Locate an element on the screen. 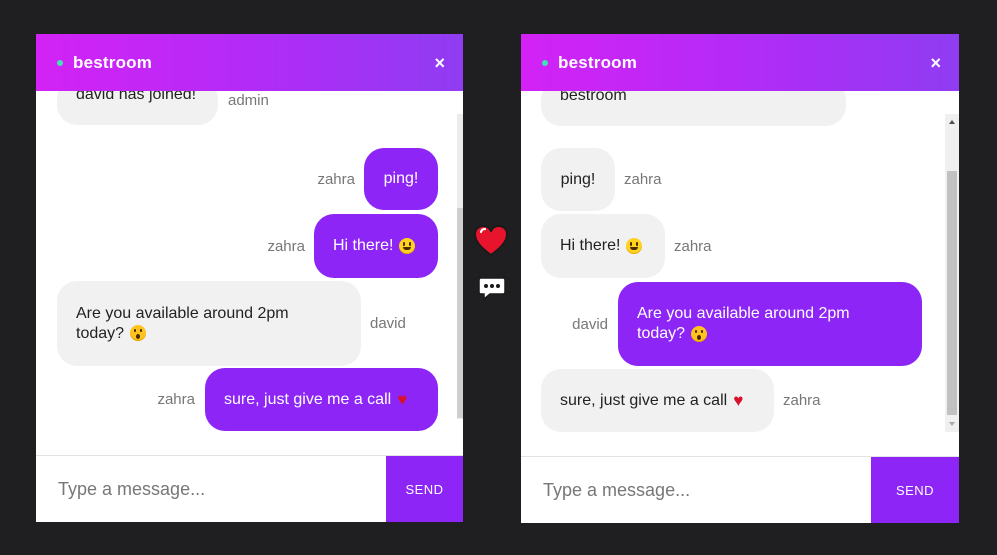  scroll-down-arrow-icon is located at coordinates (952, 424).